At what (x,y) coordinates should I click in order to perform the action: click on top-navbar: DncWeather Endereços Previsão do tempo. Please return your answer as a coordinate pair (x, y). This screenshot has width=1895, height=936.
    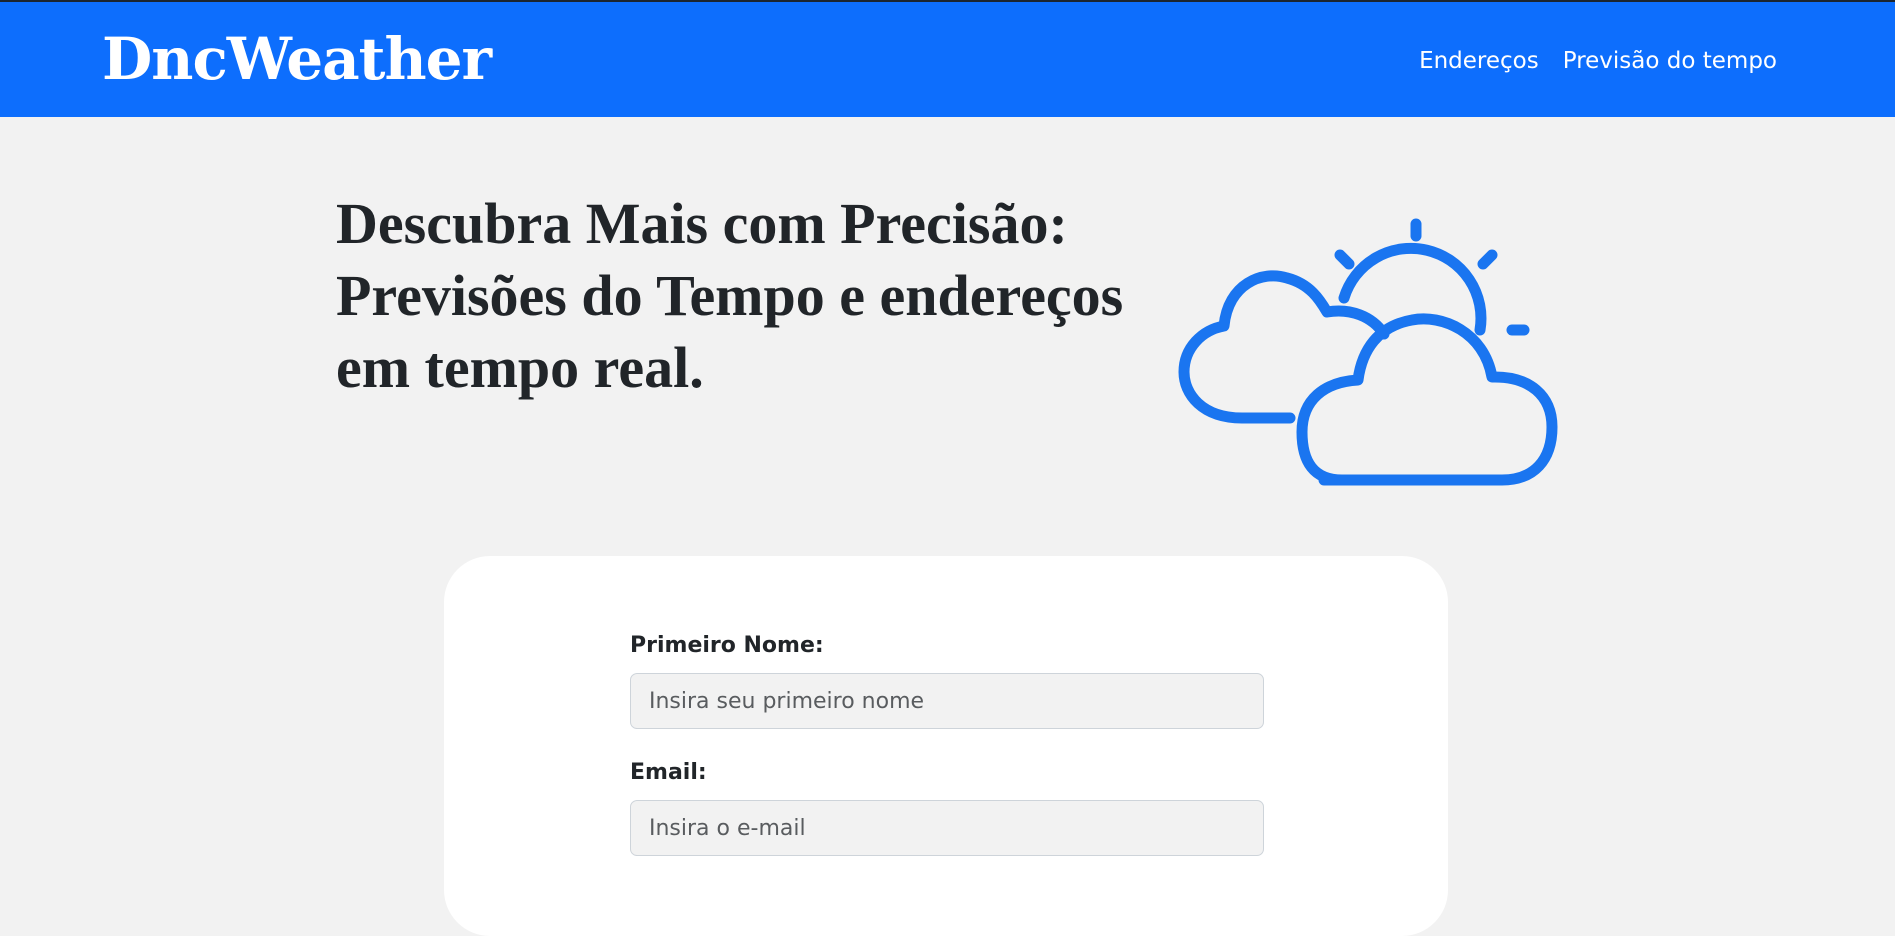
    Looking at the image, I should click on (947, 58).